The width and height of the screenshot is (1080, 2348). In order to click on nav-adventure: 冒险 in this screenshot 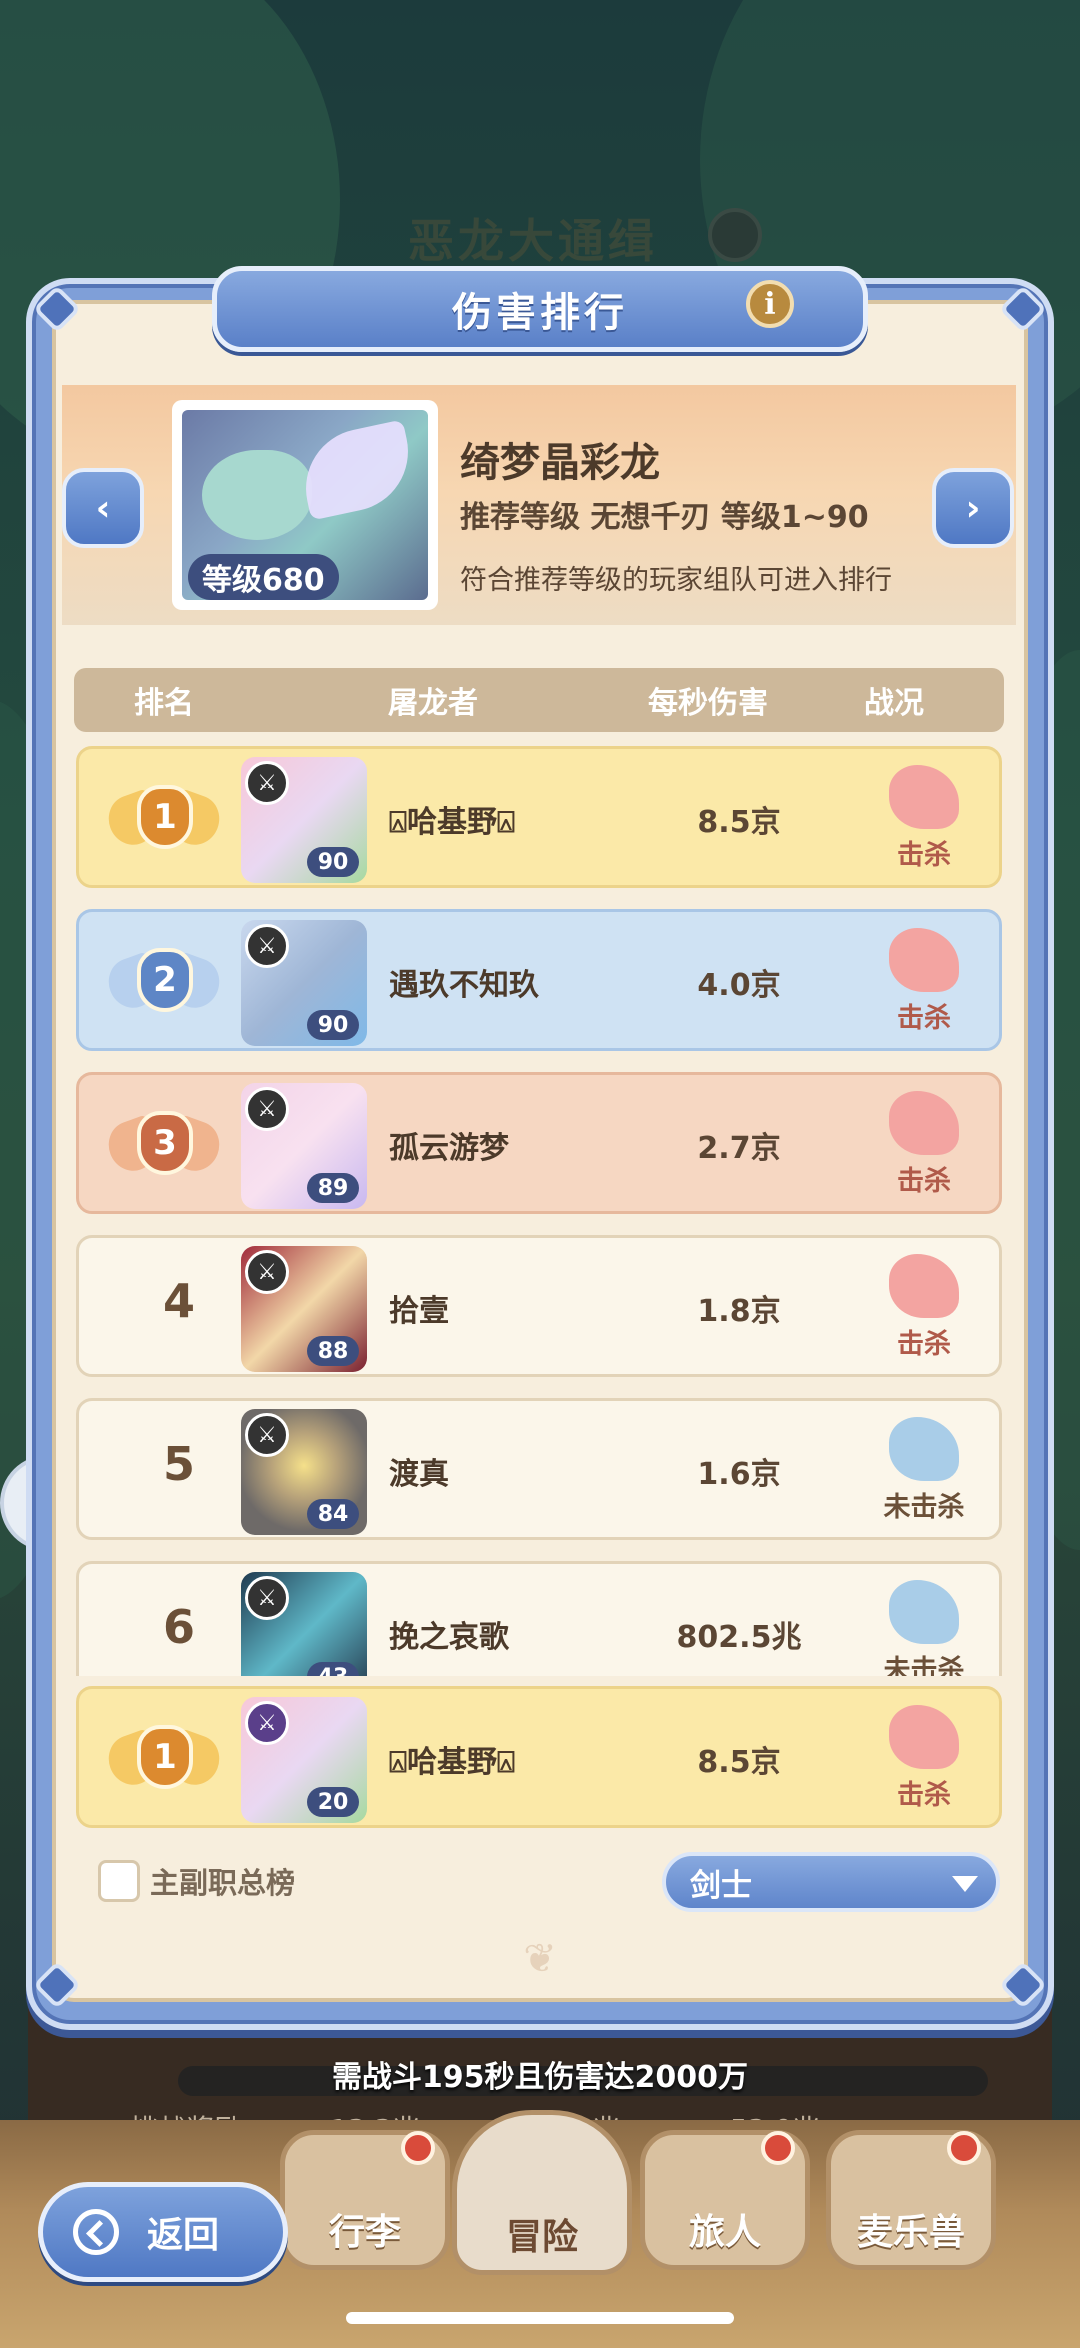, I will do `click(542, 2192)`.